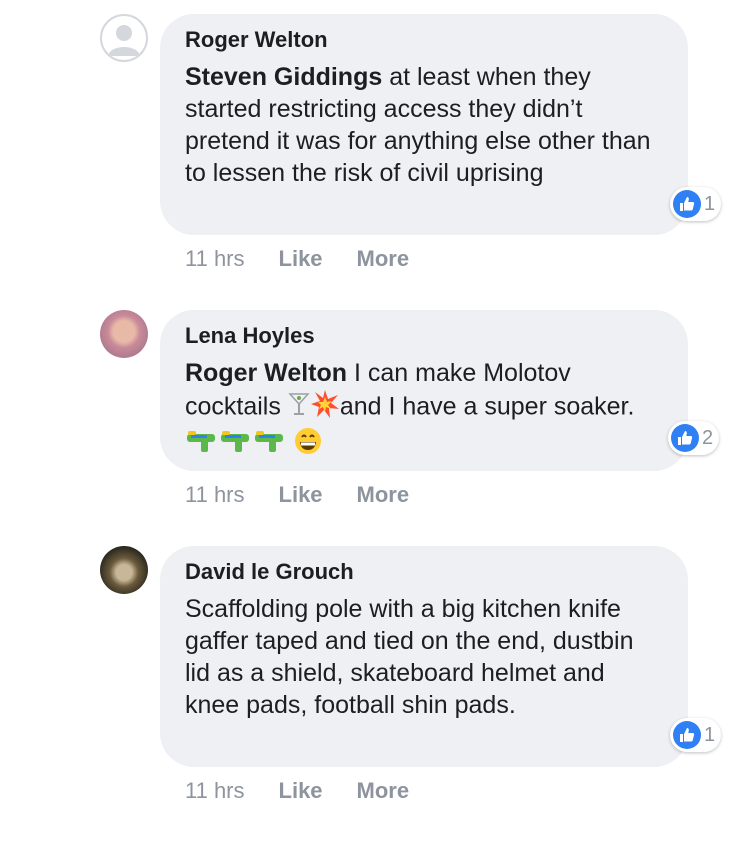 This screenshot has width=750, height=841. What do you see at coordinates (266, 373) in the screenshot?
I see `mention-link: Roger Welton` at bounding box center [266, 373].